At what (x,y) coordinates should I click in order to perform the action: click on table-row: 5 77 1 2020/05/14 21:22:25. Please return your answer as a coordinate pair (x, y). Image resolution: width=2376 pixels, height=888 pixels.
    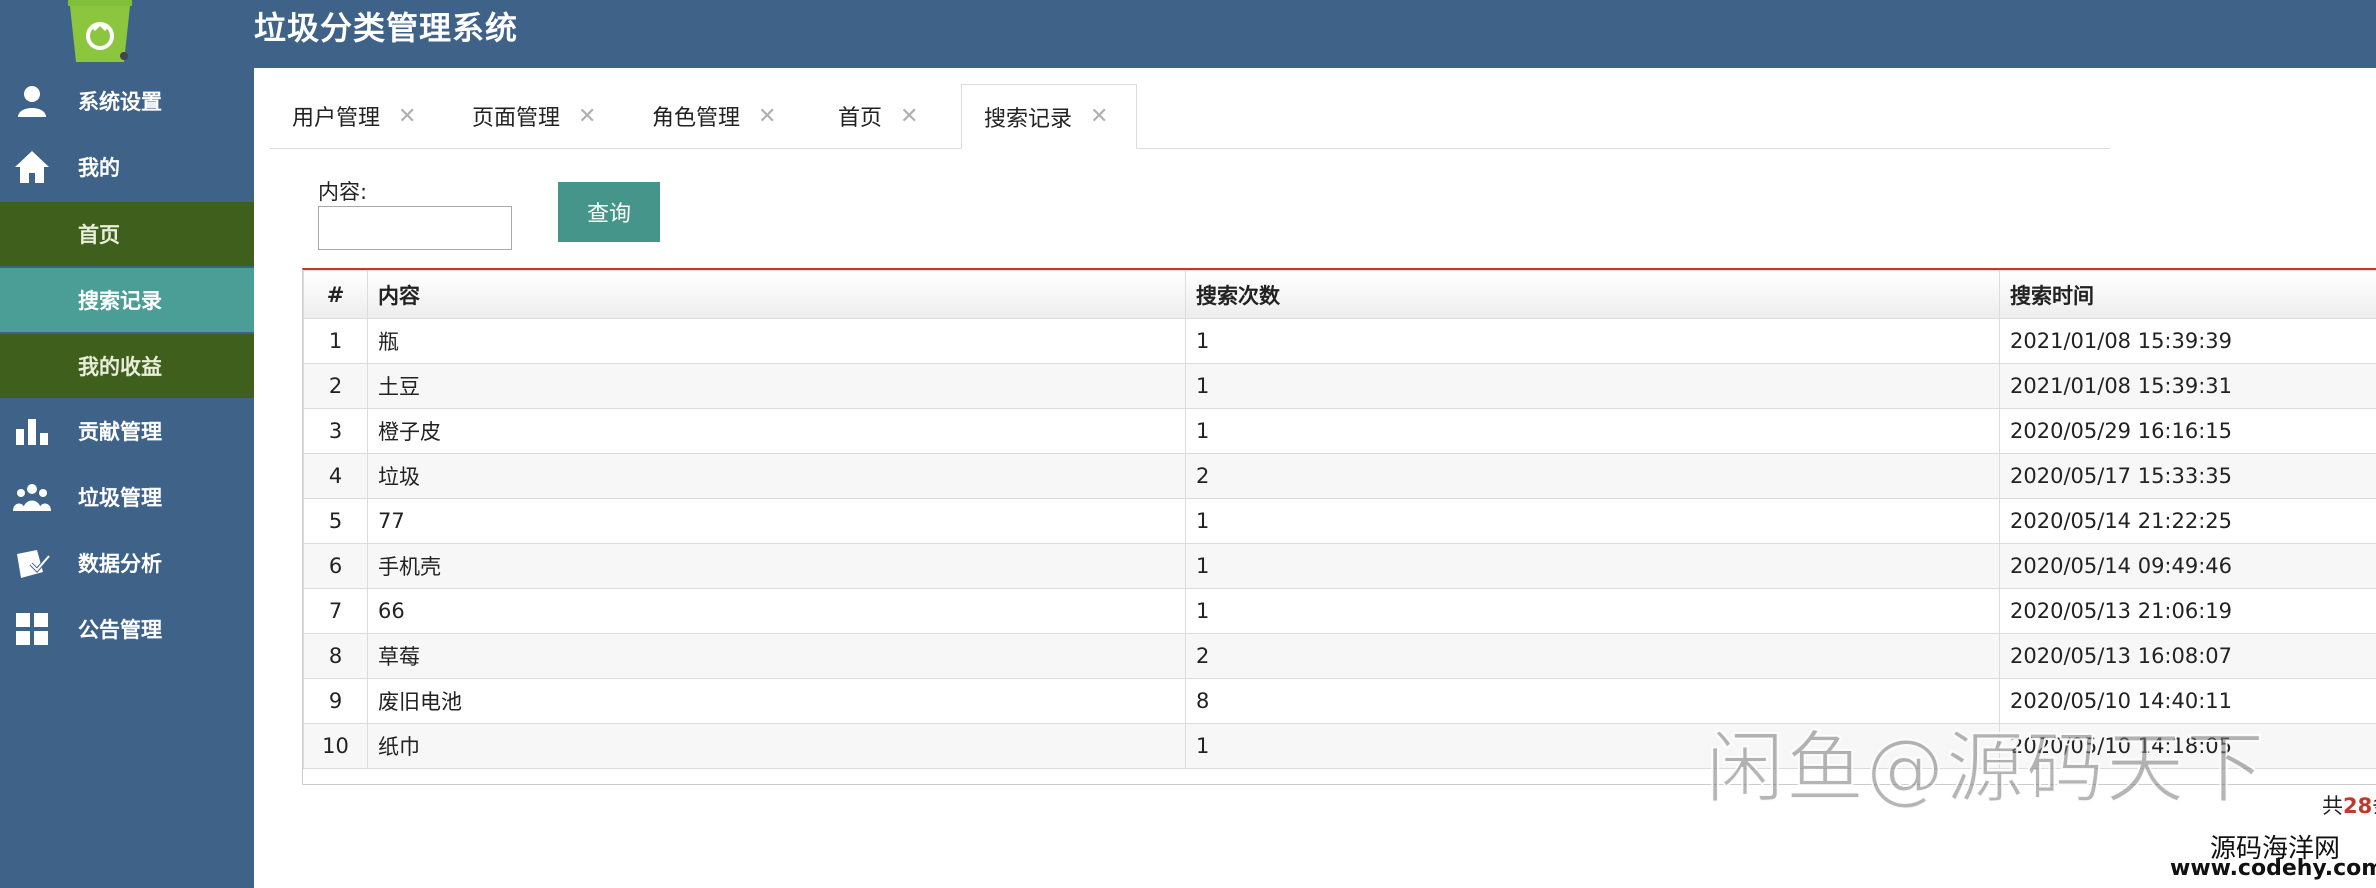
    Looking at the image, I should click on (1339, 521).